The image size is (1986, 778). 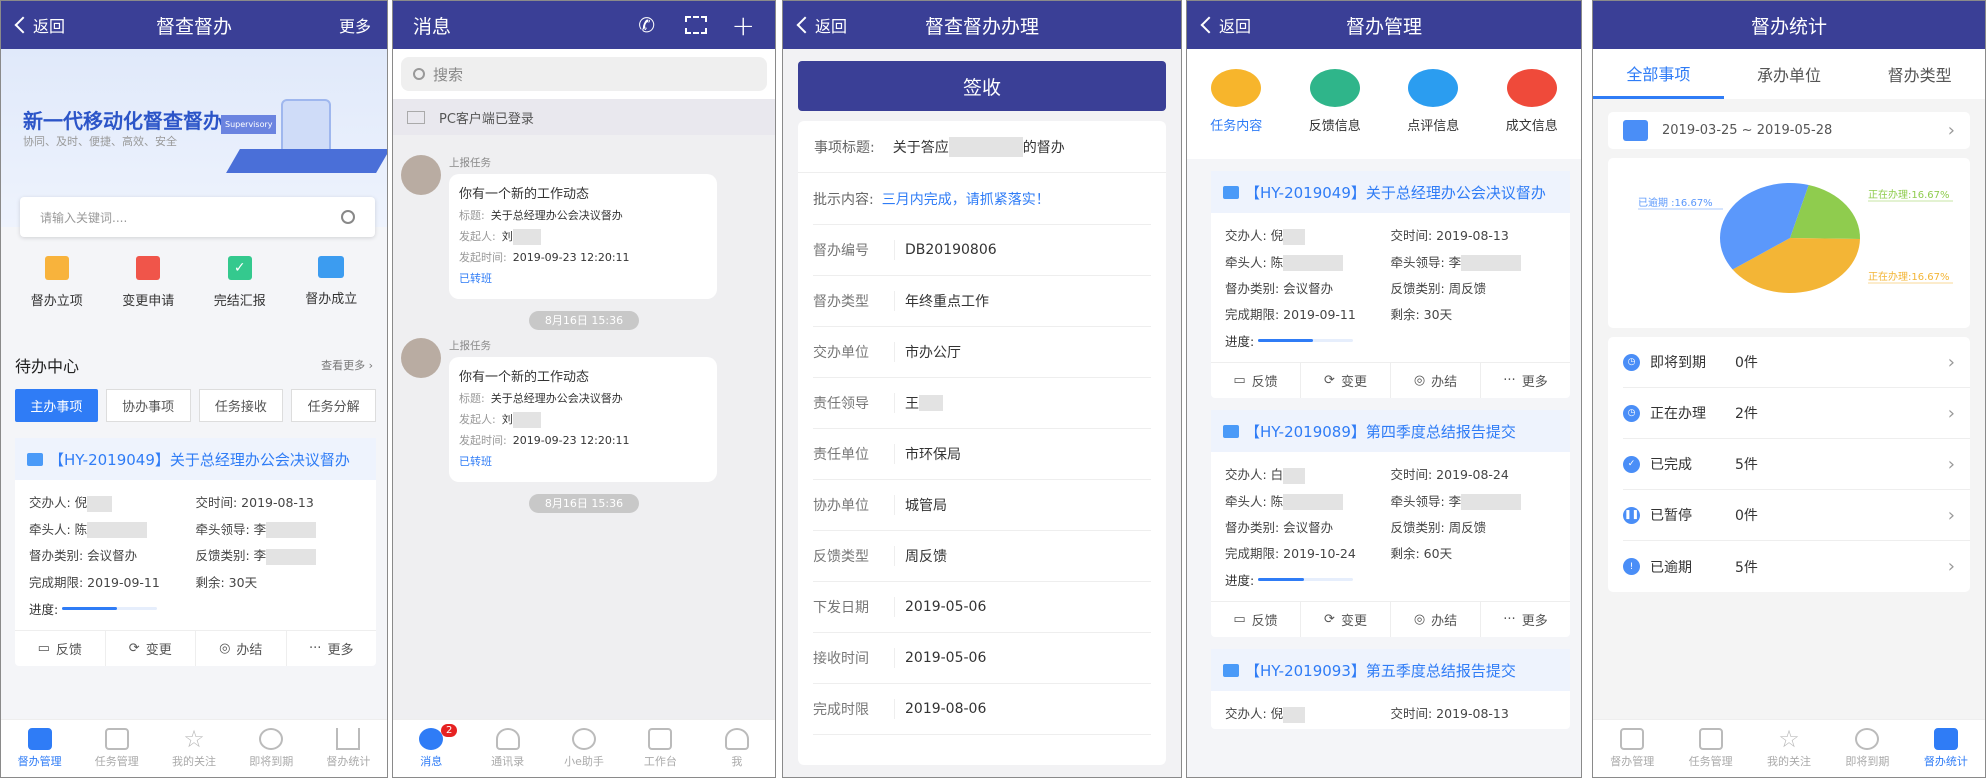 What do you see at coordinates (646, 25) in the screenshot?
I see `phone-icon: ✆` at bounding box center [646, 25].